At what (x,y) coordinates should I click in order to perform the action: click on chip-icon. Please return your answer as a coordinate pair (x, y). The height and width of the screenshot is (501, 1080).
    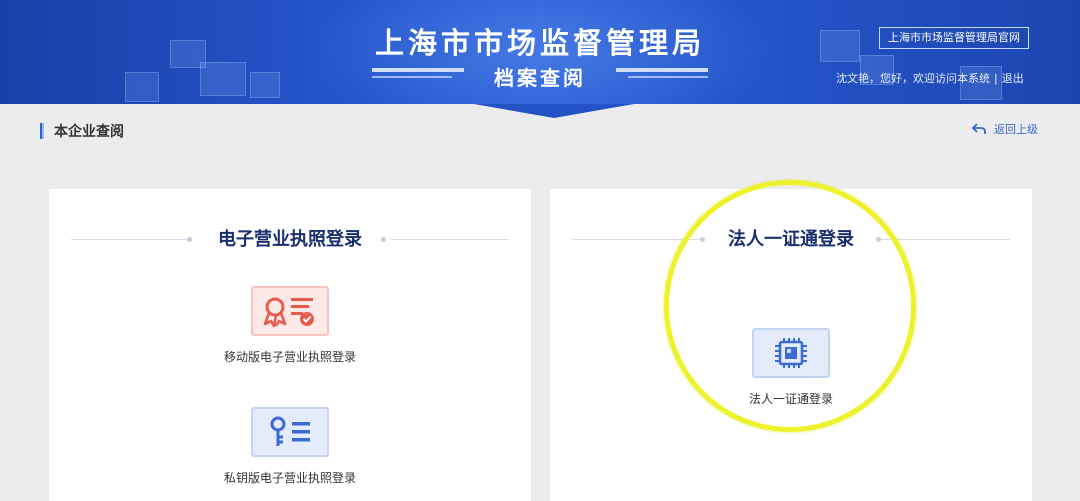
    Looking at the image, I should click on (791, 353).